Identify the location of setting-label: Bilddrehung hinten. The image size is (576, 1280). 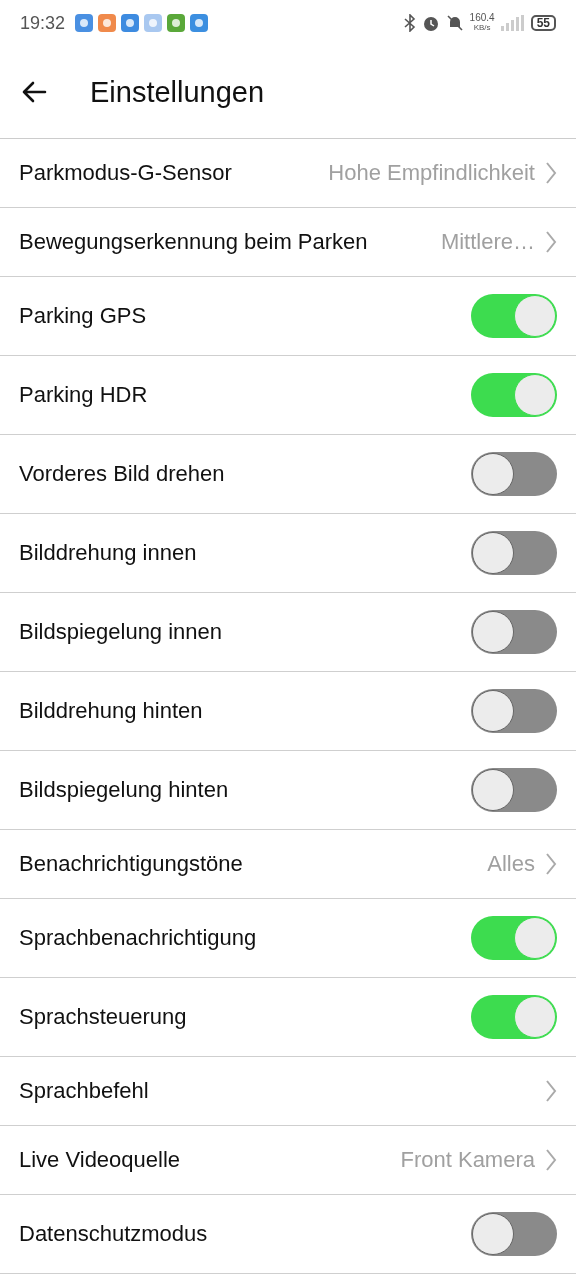
(111, 711).